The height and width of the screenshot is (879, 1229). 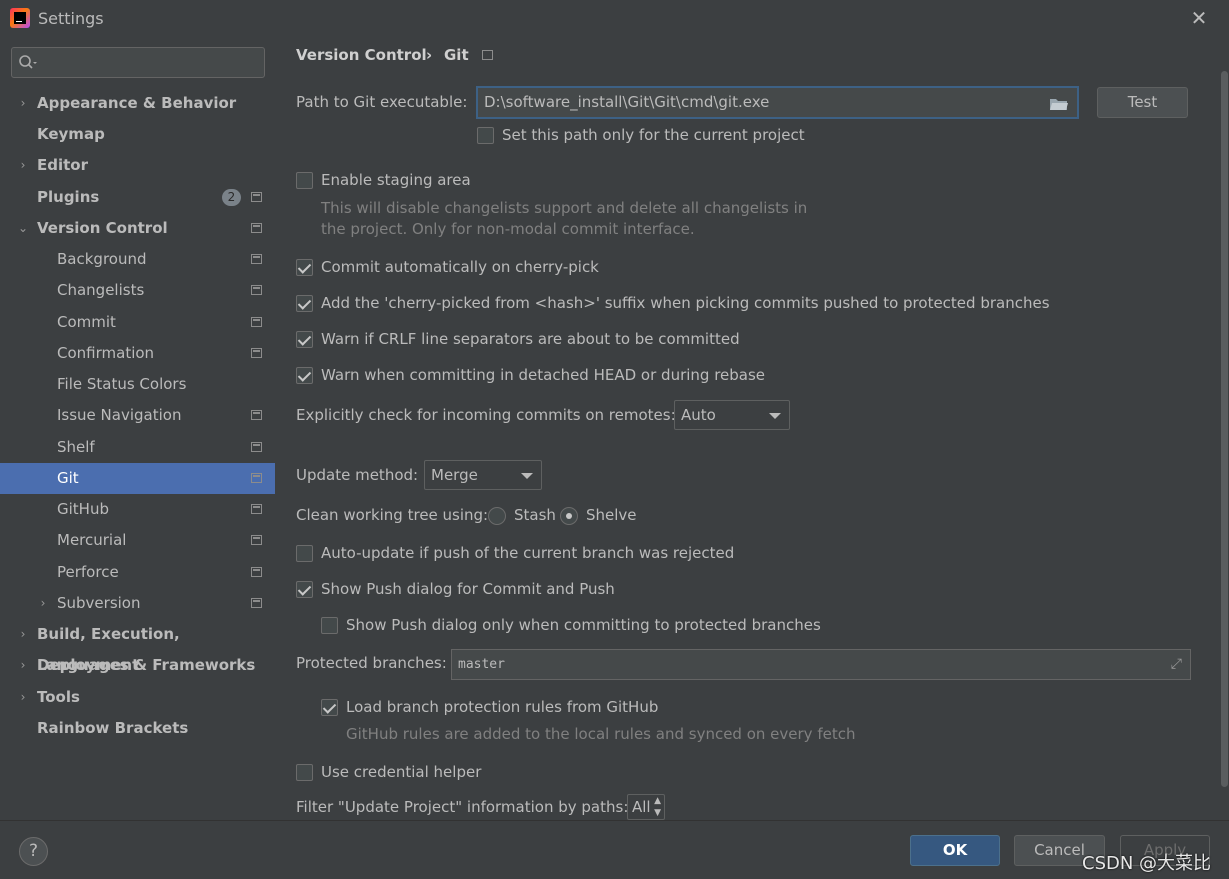 What do you see at coordinates (137, 572) in the screenshot?
I see `sidebar-item-perforce: Perforce` at bounding box center [137, 572].